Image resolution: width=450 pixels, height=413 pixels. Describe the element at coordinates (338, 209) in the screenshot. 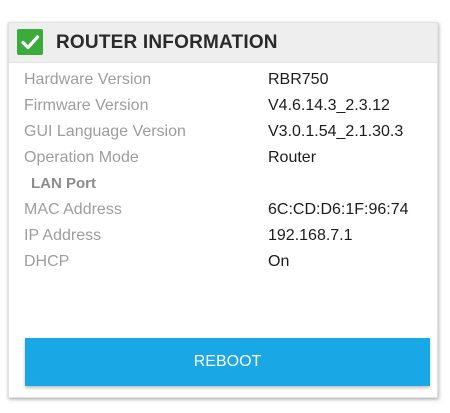

I see `info-value: 6C:CD:D6:1F:96:74` at that location.